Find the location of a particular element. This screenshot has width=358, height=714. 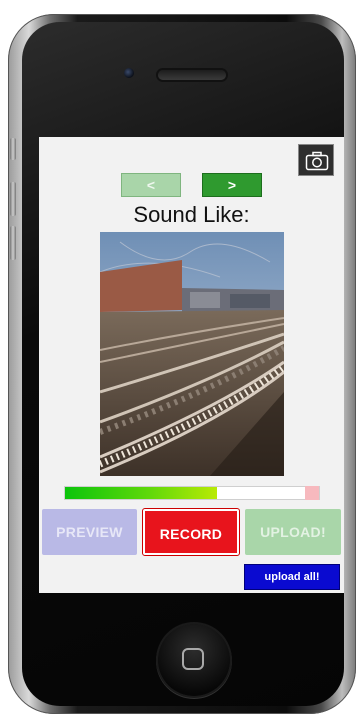

level-meter-fill is located at coordinates (141, 493).